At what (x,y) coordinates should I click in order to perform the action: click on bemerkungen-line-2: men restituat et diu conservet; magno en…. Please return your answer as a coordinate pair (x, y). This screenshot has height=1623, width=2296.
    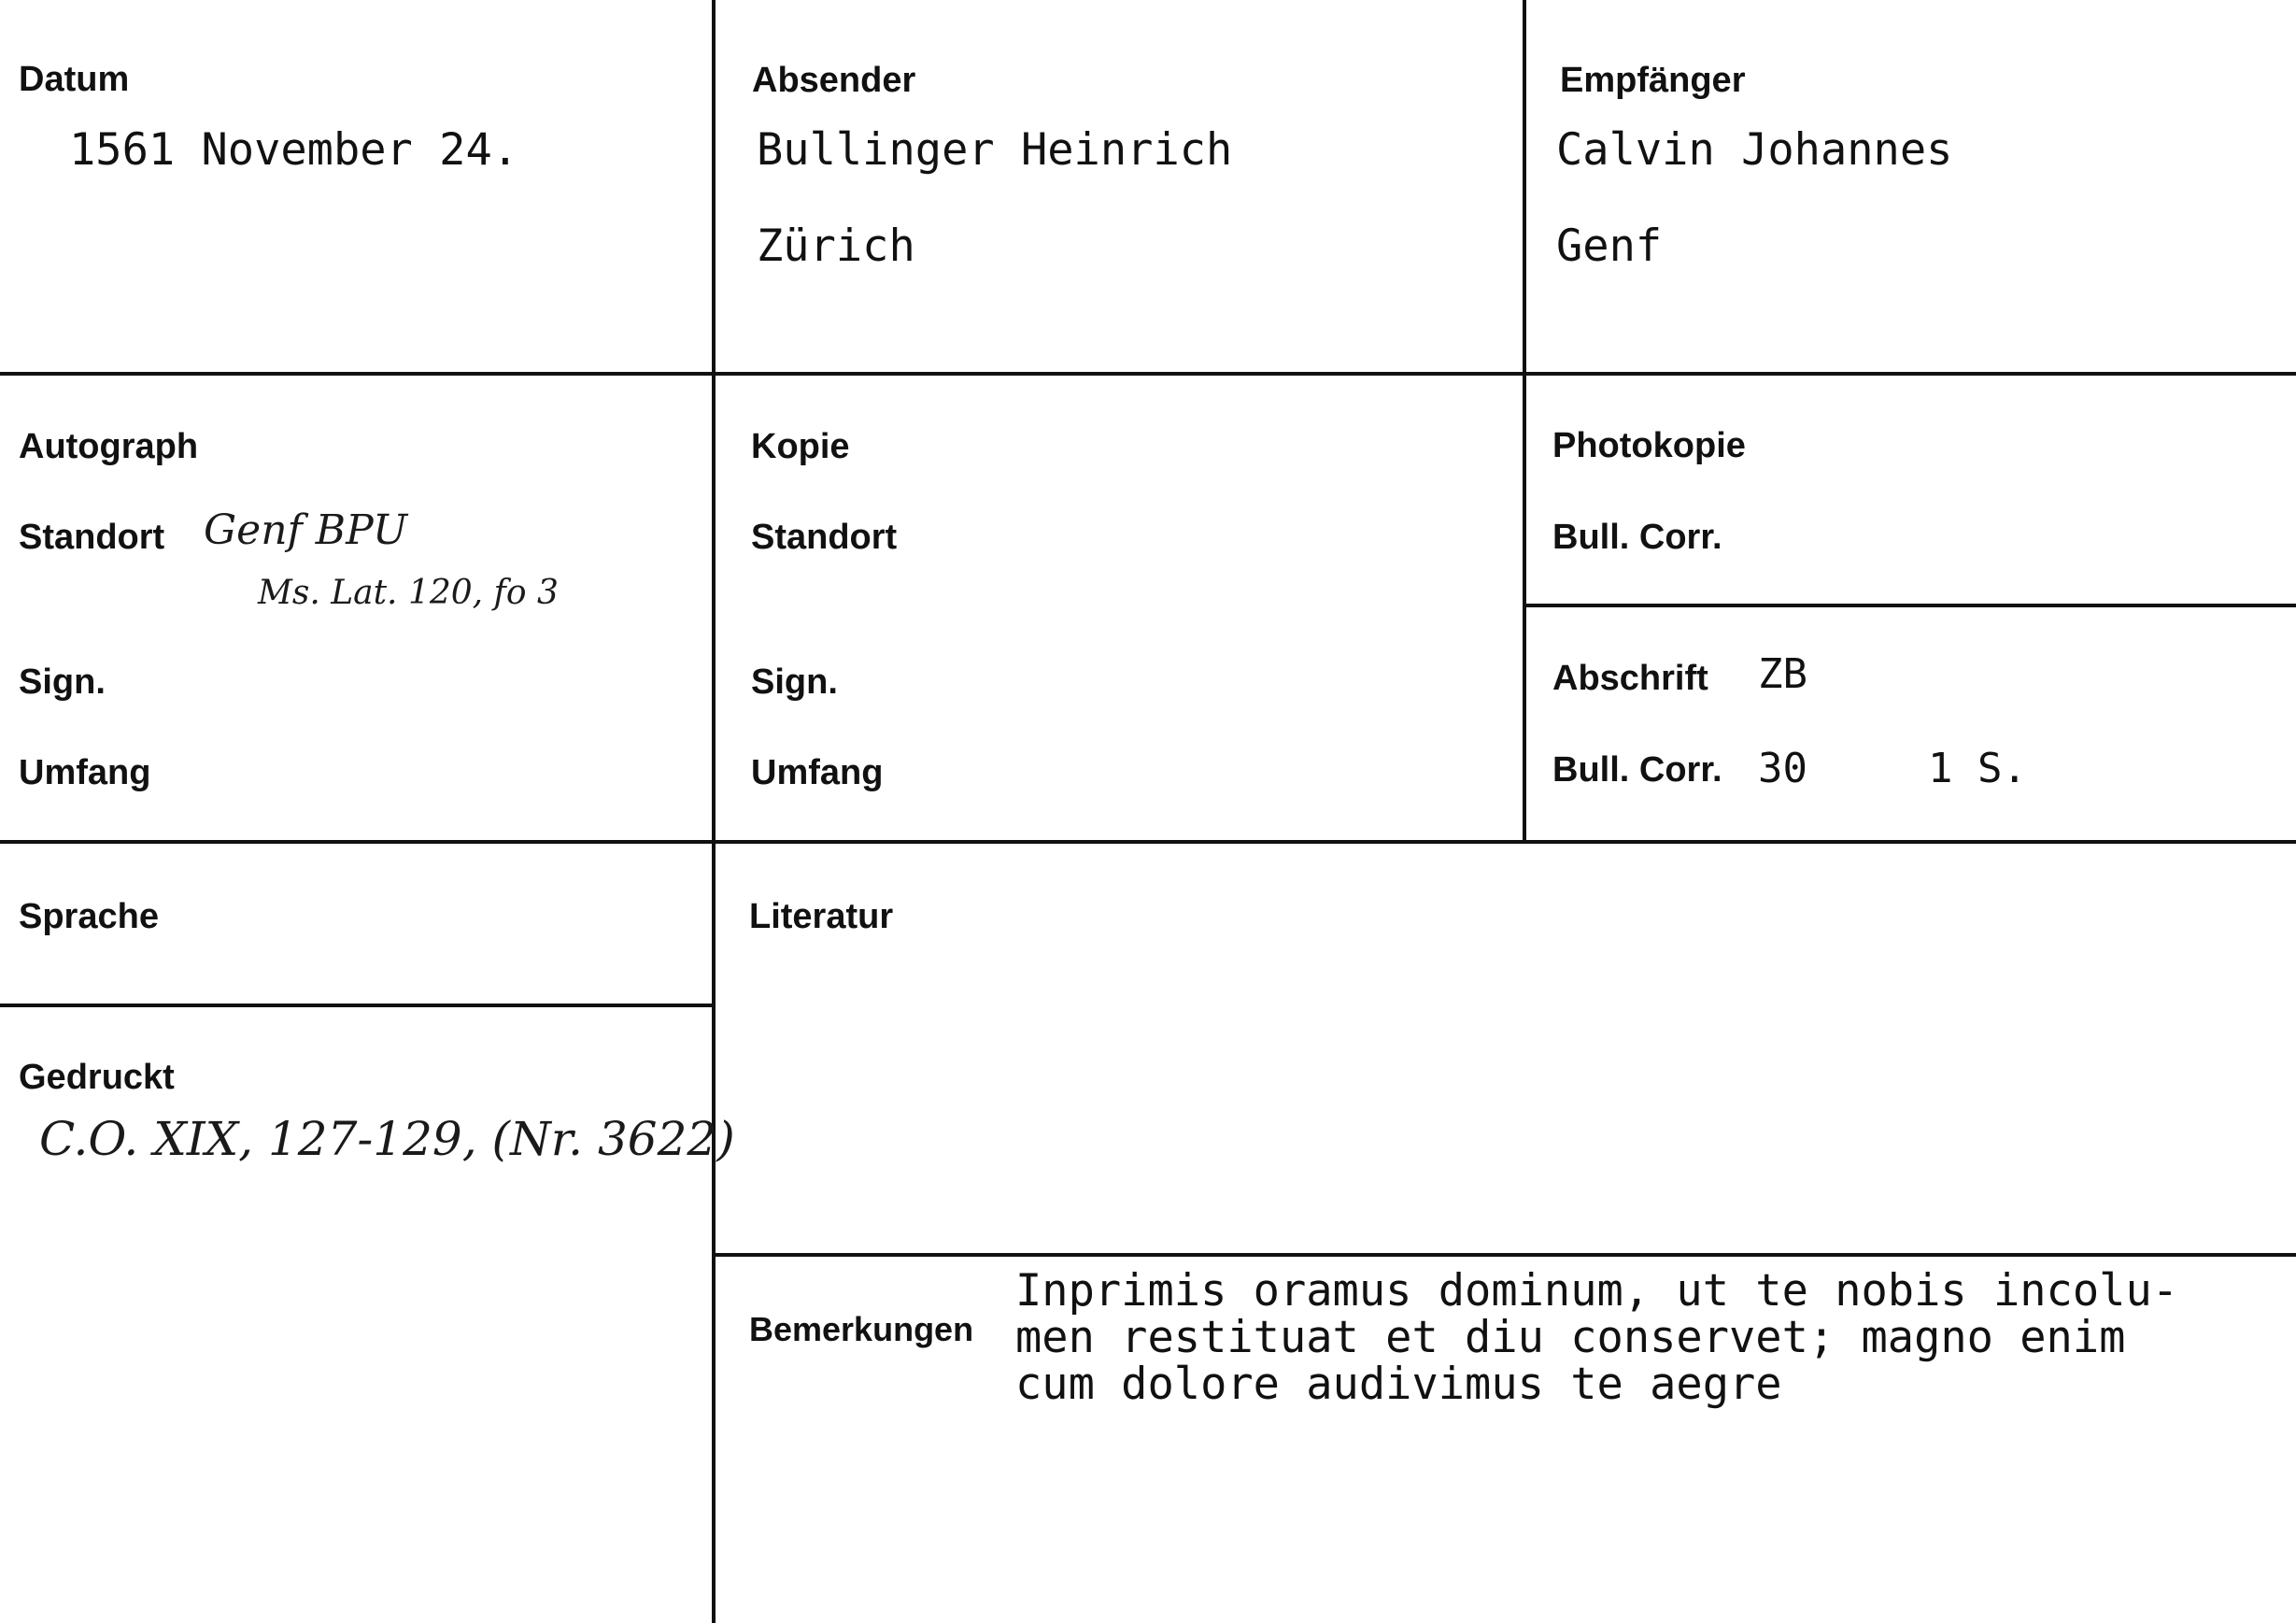
    Looking at the image, I should click on (1571, 1337).